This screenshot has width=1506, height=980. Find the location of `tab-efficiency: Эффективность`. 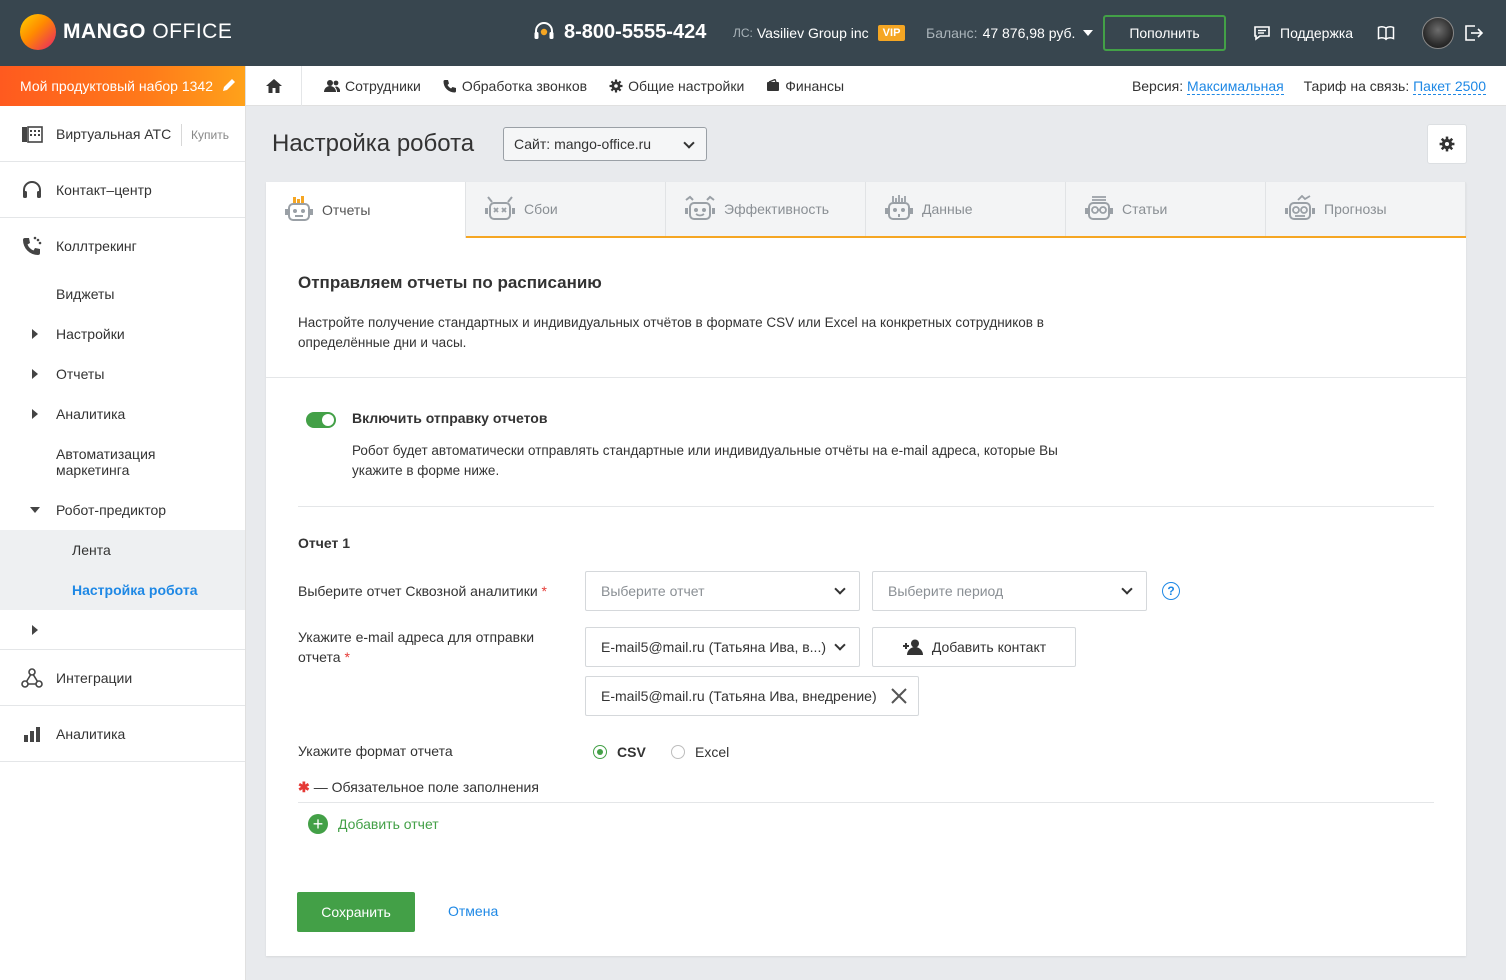

tab-efficiency: Эффективность is located at coordinates (766, 209).